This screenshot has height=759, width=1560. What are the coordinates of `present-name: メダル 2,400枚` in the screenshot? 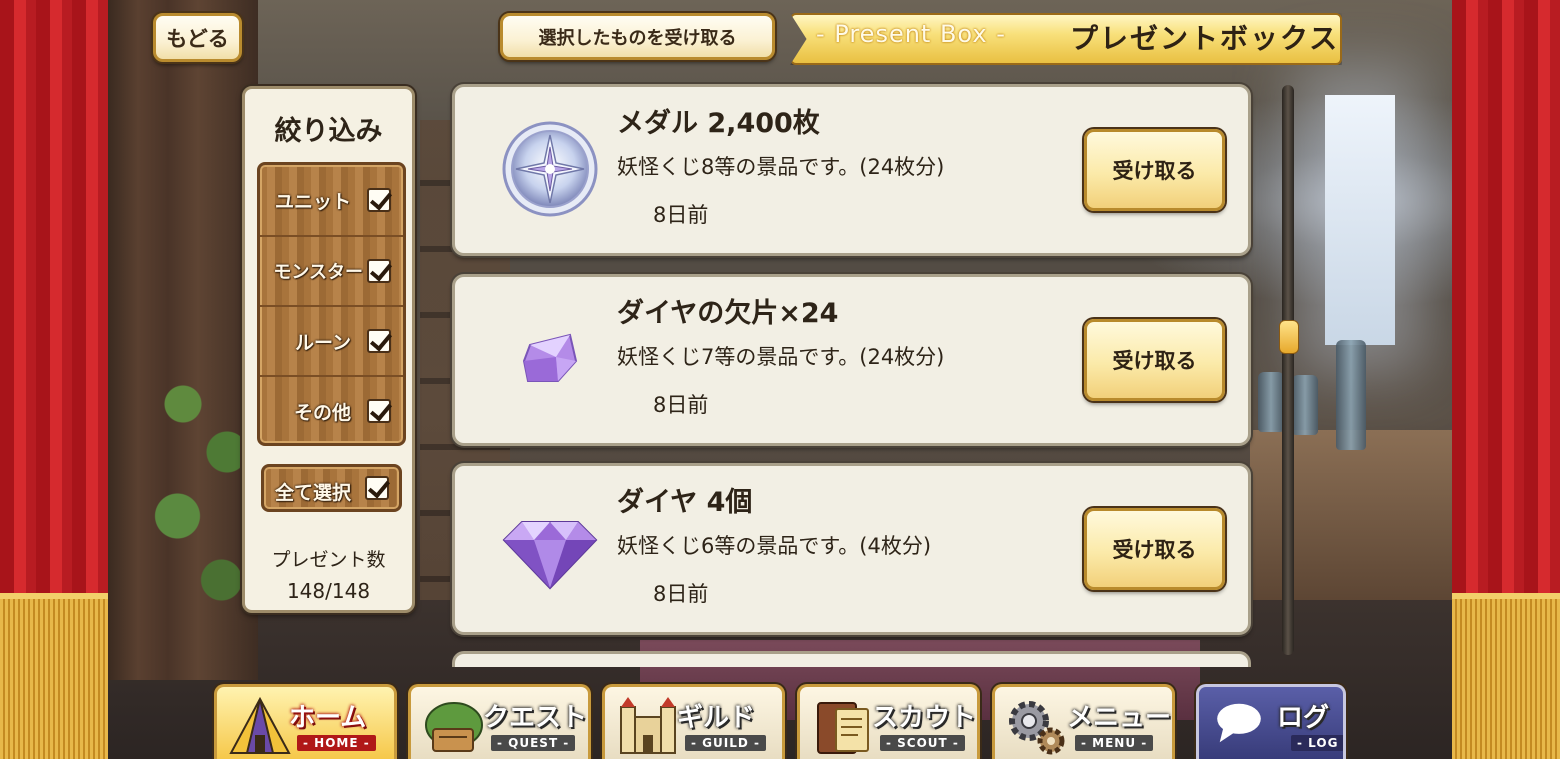 It's located at (718, 123).